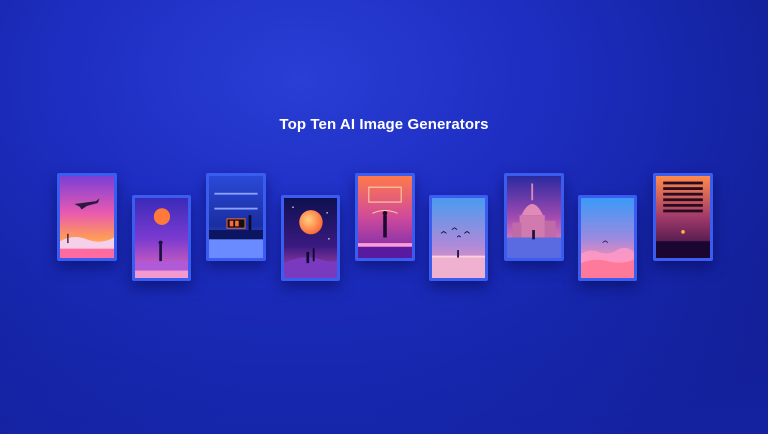  I want to click on pink-clouds-artwork, so click(607, 238).